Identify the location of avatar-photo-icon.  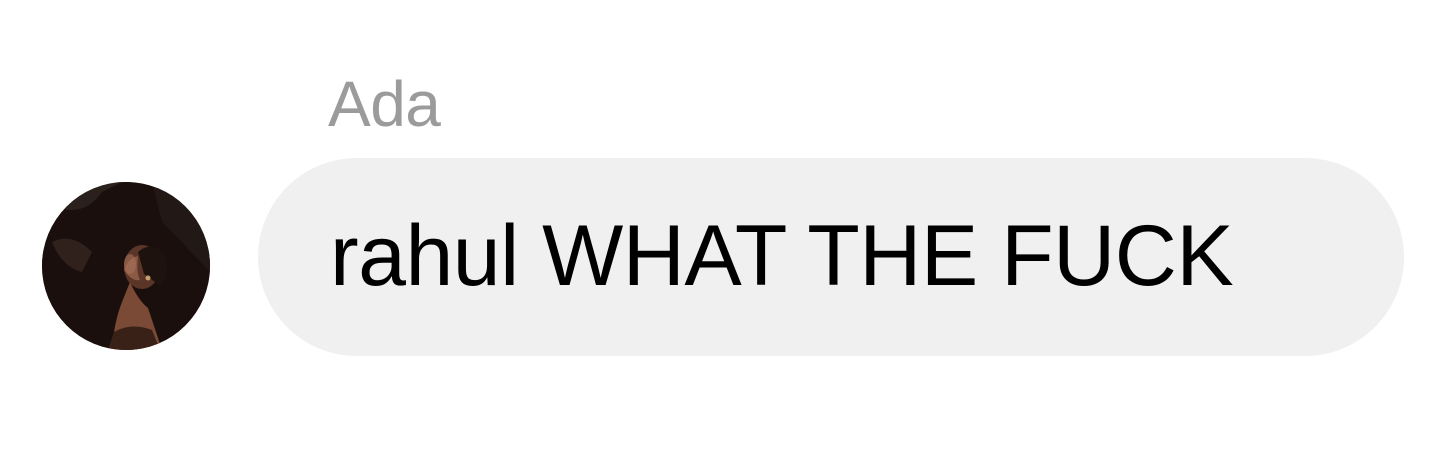
(126, 266).